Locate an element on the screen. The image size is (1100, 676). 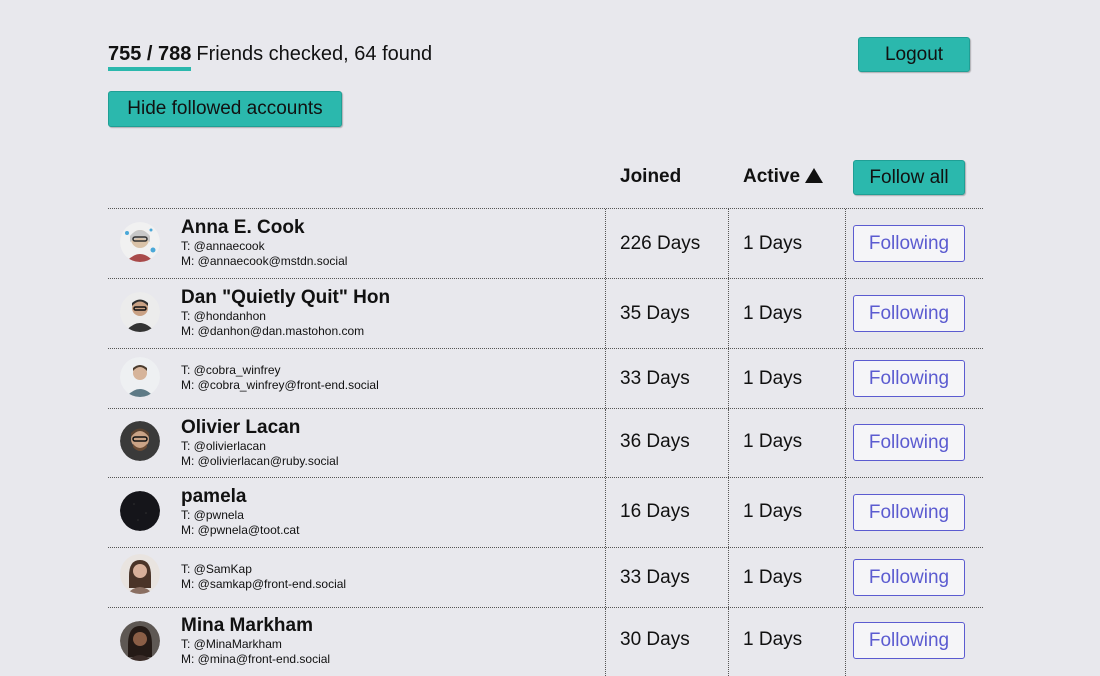
mastodon-handle: M: @olivierlacan@ruby.social is located at coordinates (260, 461).